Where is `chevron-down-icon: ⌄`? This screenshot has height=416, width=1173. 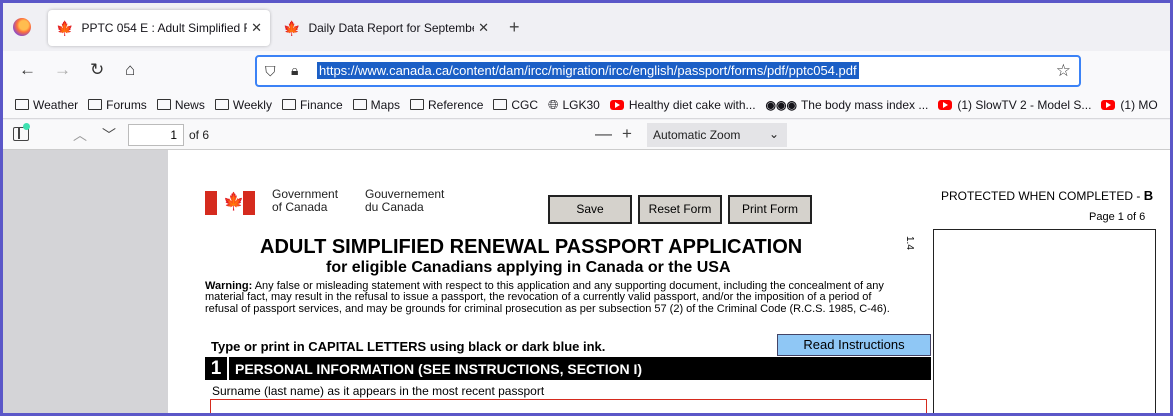 chevron-down-icon: ⌄ is located at coordinates (773, 134).